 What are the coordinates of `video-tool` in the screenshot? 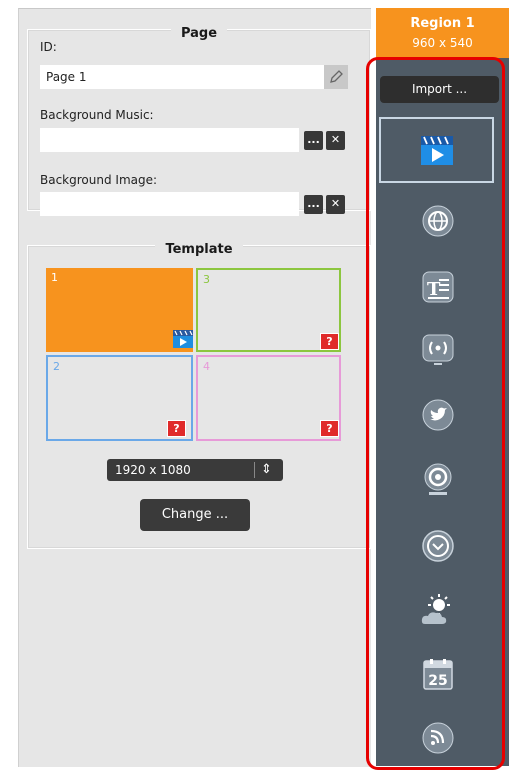 It's located at (436, 150).